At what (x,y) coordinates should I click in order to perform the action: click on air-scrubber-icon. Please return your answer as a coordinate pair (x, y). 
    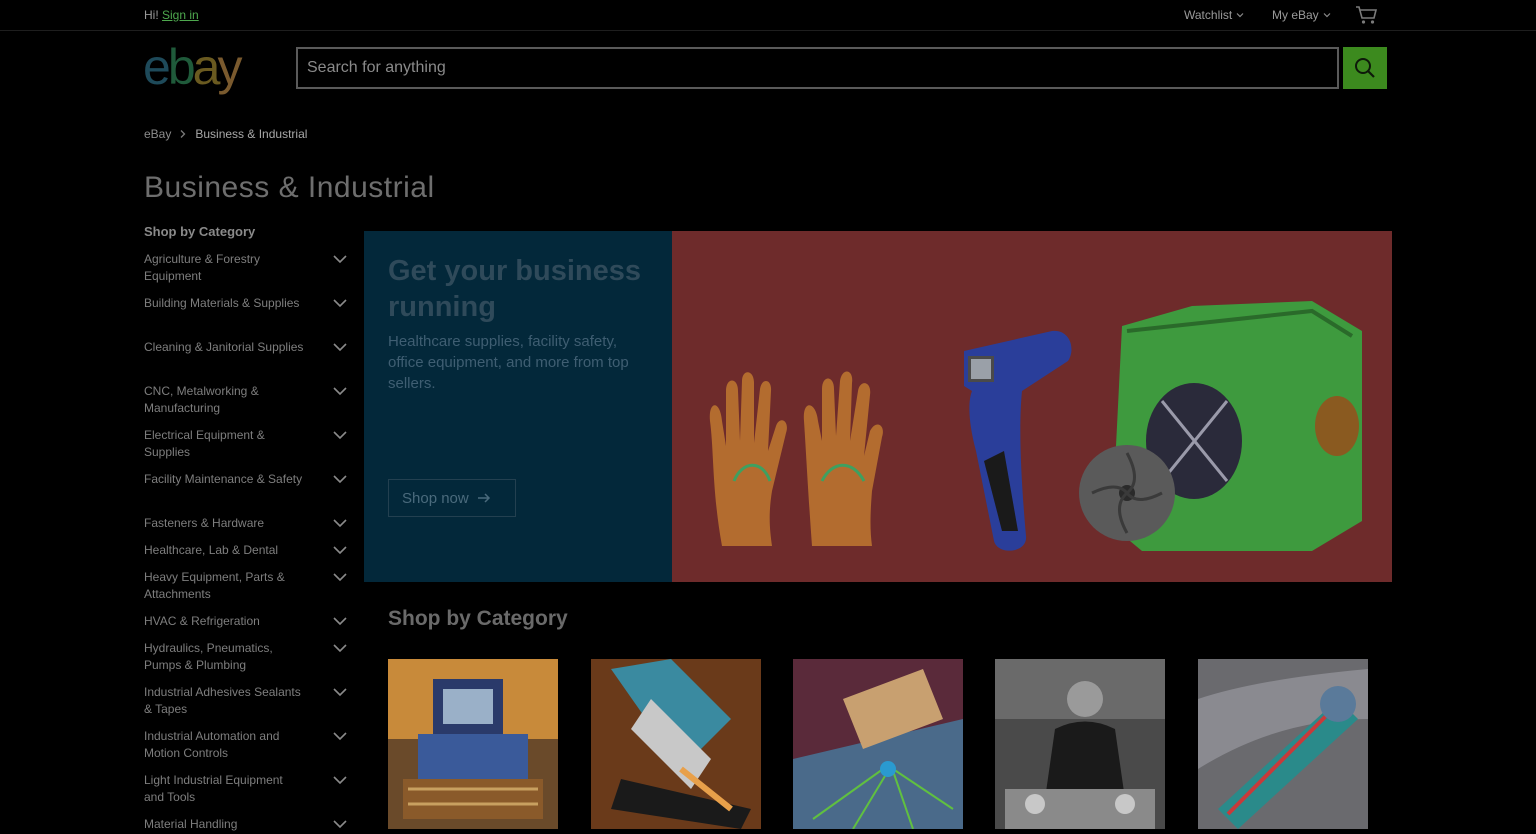
    Looking at the image, I should click on (1220, 426).